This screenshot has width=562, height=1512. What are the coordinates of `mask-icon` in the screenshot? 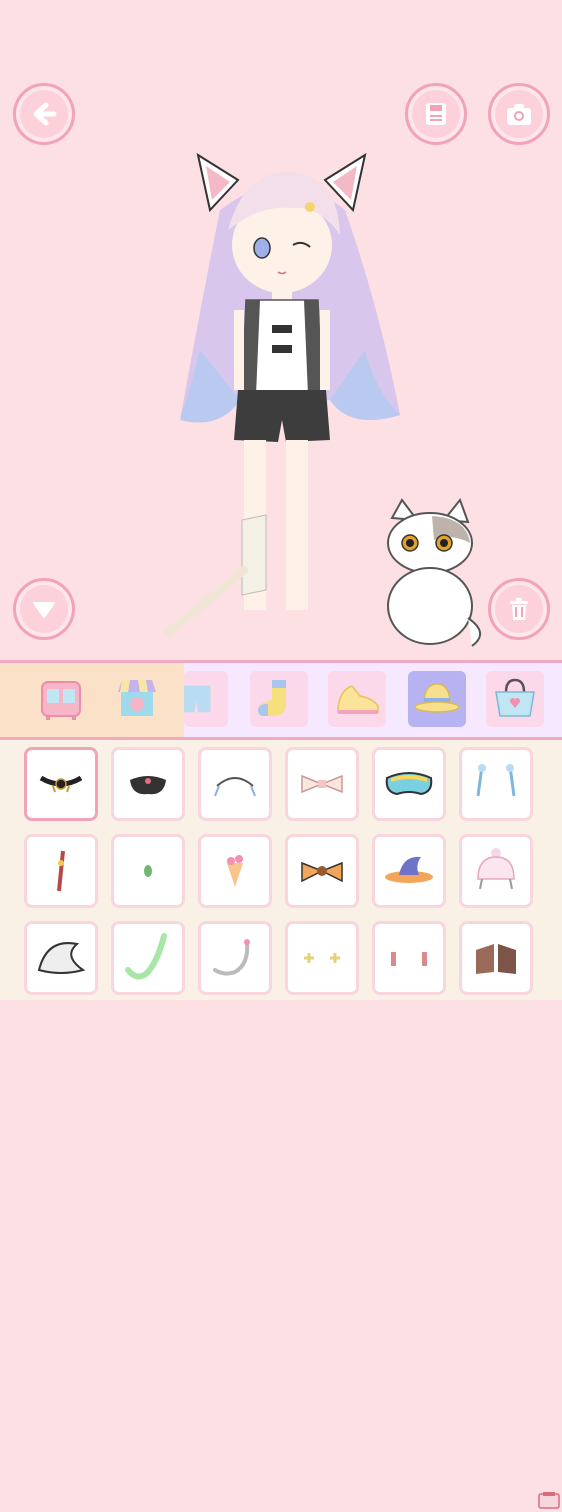 It's located at (148, 785).